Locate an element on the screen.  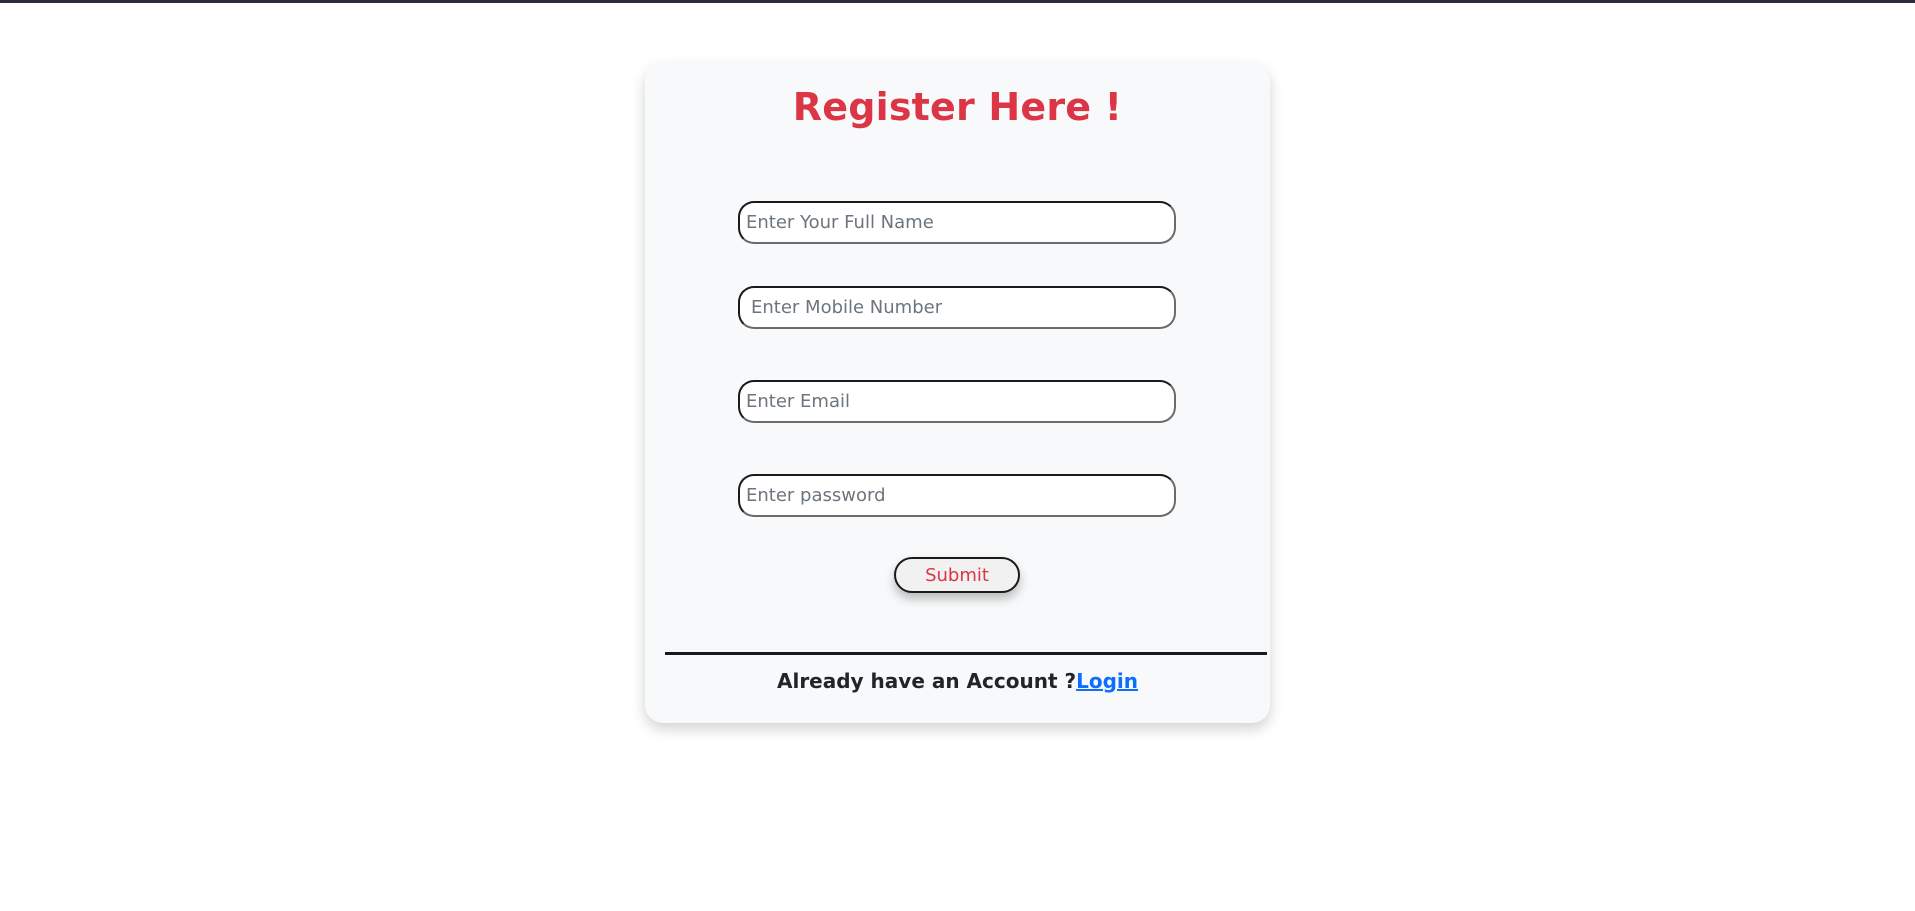
email-input is located at coordinates (957, 401).